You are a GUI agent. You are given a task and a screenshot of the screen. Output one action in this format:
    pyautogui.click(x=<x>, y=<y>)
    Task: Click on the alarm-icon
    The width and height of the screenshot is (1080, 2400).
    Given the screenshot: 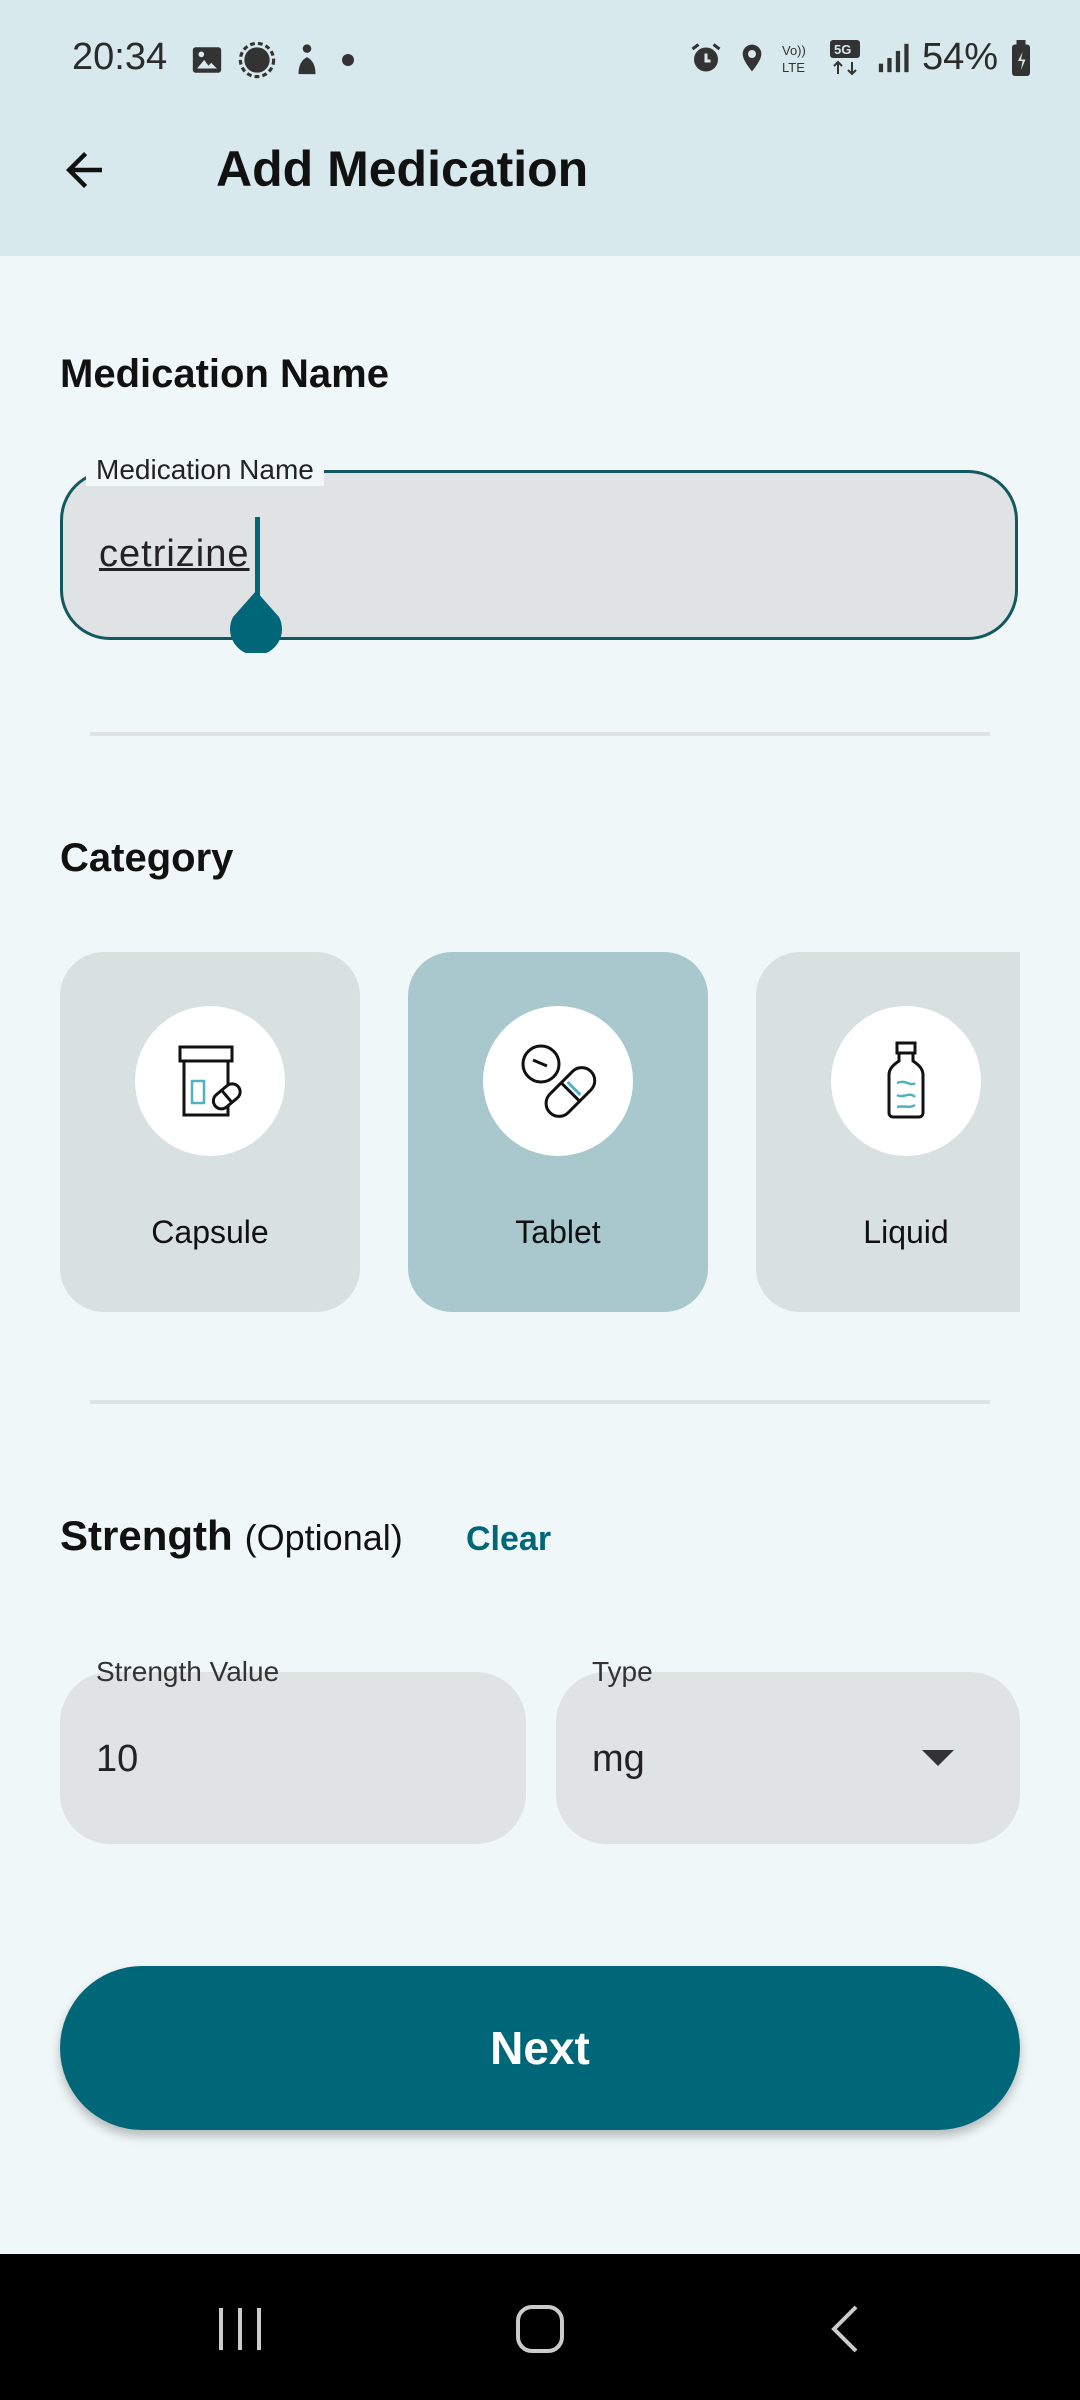 What is the action you would take?
    pyautogui.click(x=706, y=56)
    